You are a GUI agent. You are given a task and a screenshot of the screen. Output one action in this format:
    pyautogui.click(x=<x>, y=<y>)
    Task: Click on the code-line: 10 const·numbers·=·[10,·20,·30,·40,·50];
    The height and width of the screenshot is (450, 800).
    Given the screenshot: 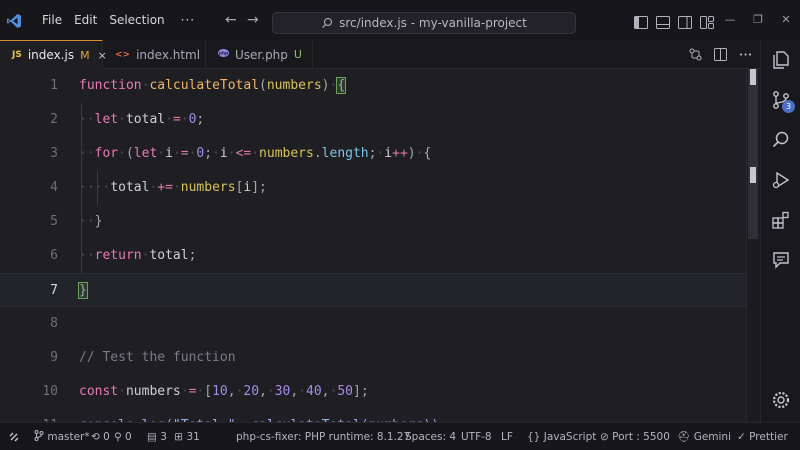 What is the action you would take?
    pyautogui.click(x=373, y=392)
    